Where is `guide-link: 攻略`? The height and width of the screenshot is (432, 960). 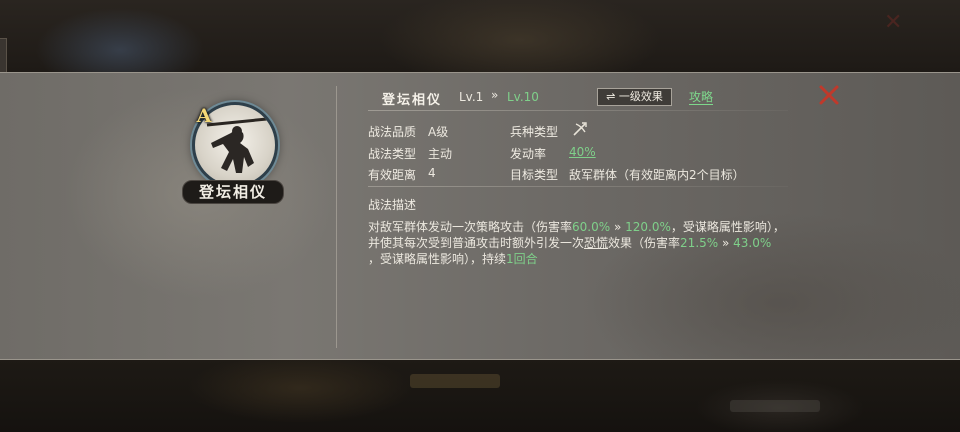 guide-link: 攻略 is located at coordinates (701, 97).